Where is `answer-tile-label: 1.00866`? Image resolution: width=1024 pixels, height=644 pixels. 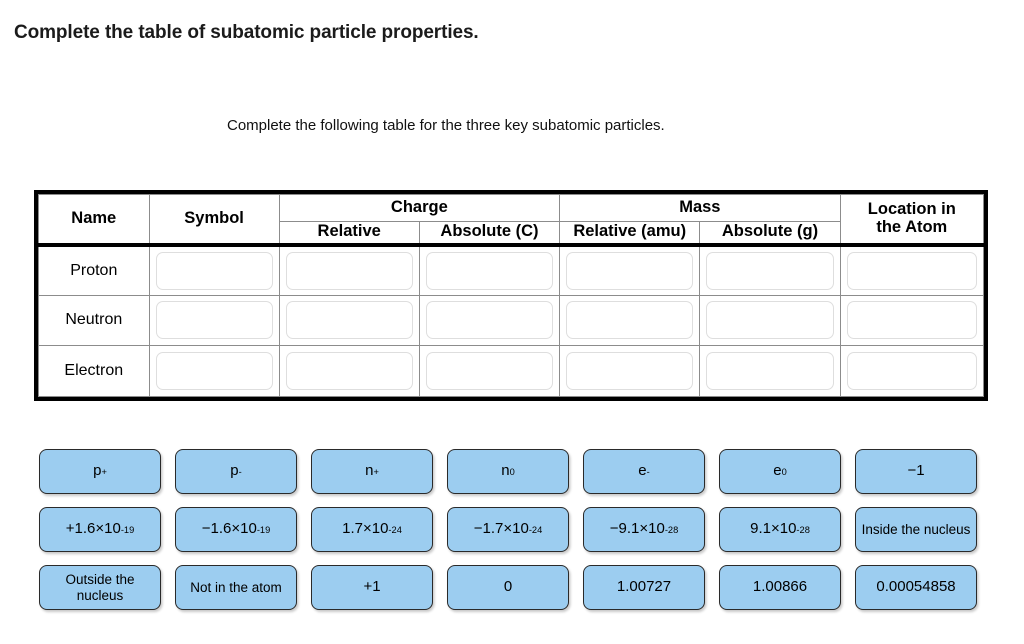
answer-tile-label: 1.00866 is located at coordinates (780, 587).